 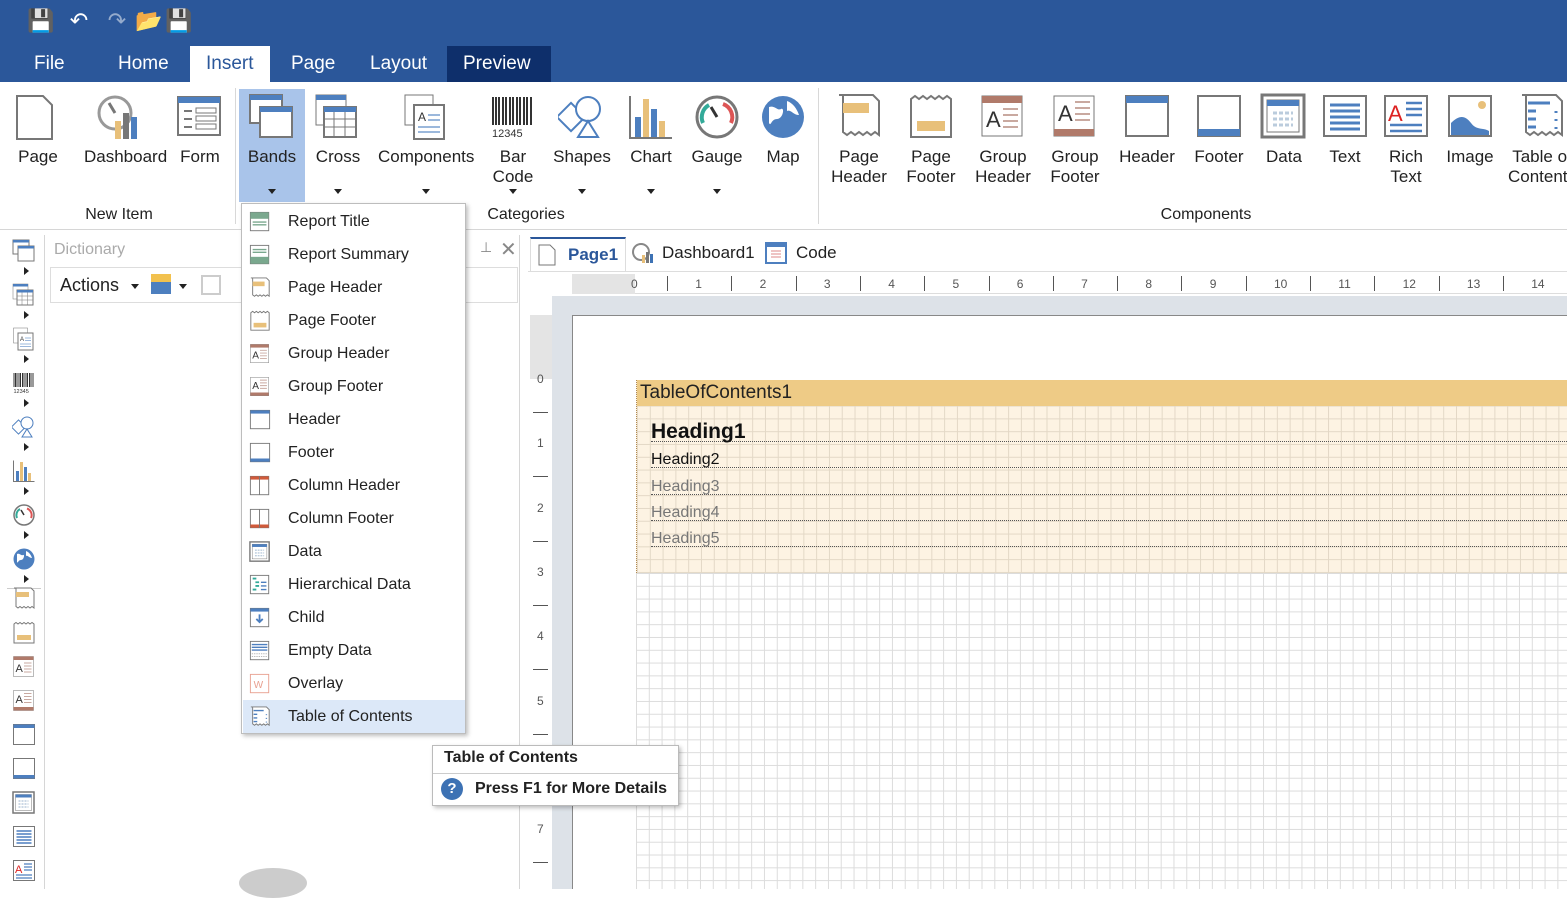 I want to click on new-datasource-icon, so click(x=161, y=284).